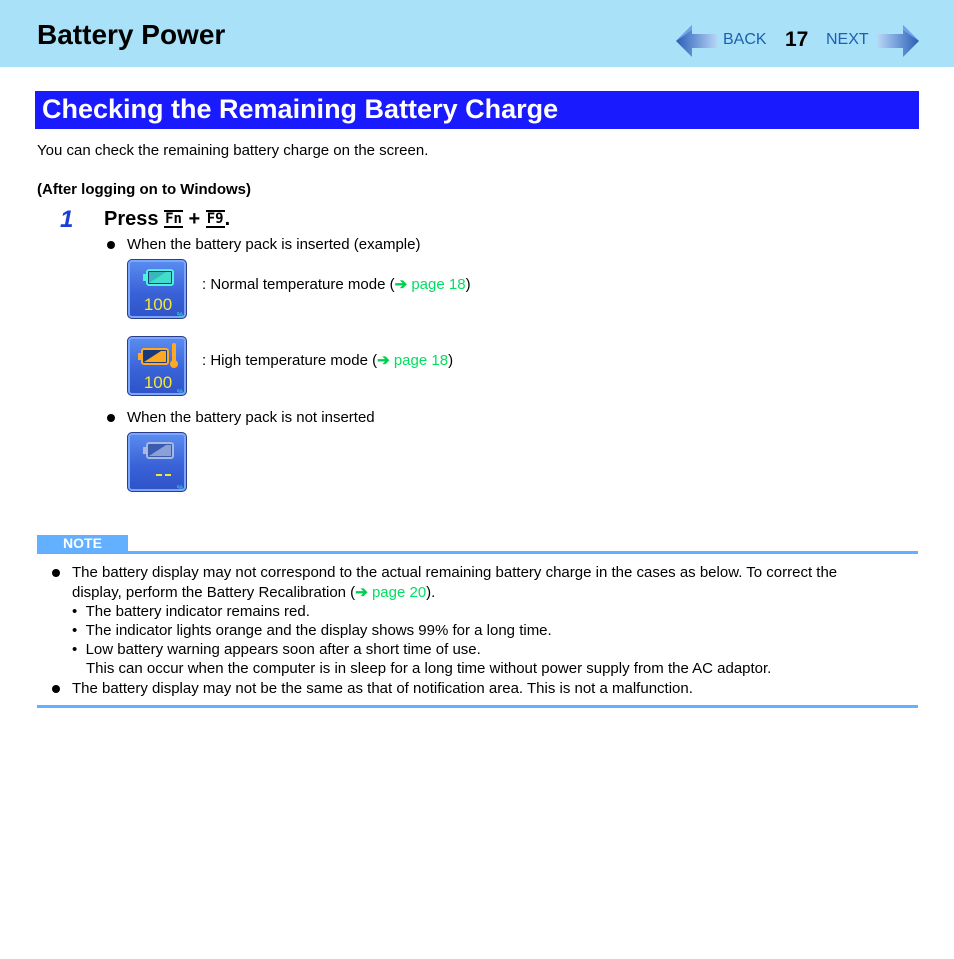 This screenshot has height=959, width=954. Describe the element at coordinates (477, 33) in the screenshot. I see `page-header: Battery Power BACK 17 NEXT` at that location.